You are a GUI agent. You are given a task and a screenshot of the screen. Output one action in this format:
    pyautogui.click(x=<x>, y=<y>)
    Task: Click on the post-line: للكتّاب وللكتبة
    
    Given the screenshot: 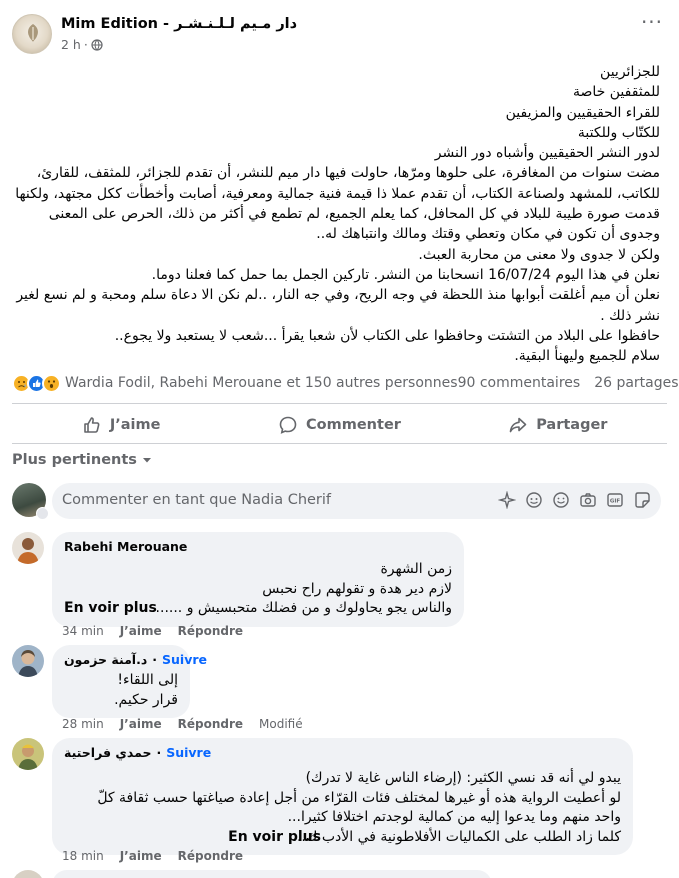 What is the action you would take?
    pyautogui.click(x=618, y=132)
    